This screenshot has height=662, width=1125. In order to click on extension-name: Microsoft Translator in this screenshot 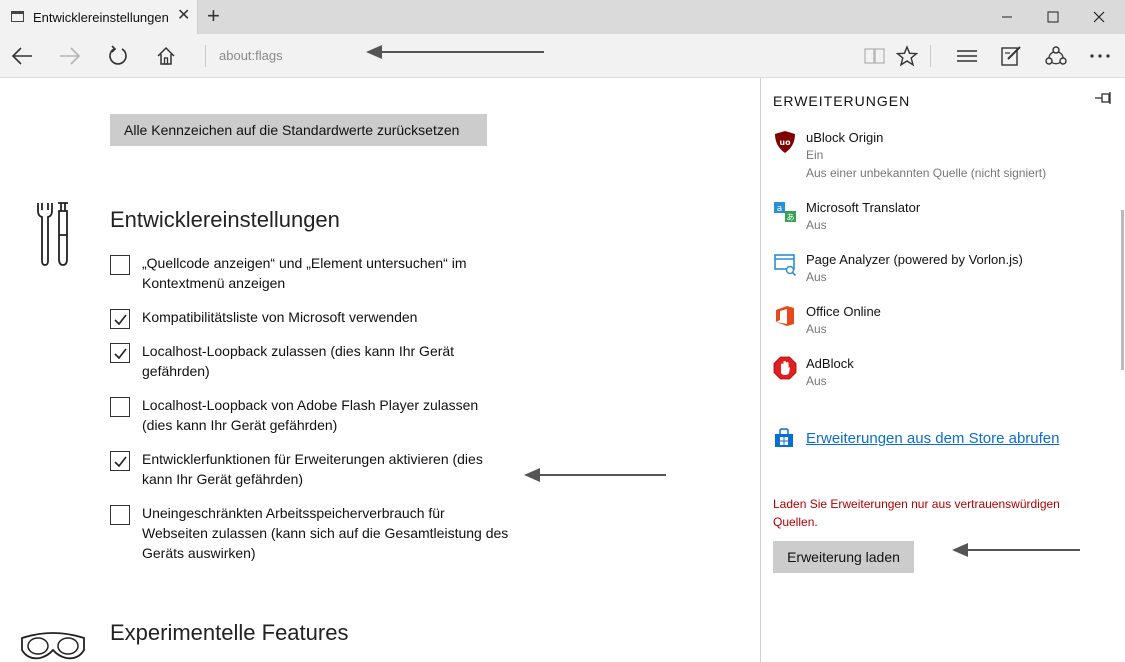, I will do `click(863, 207)`.